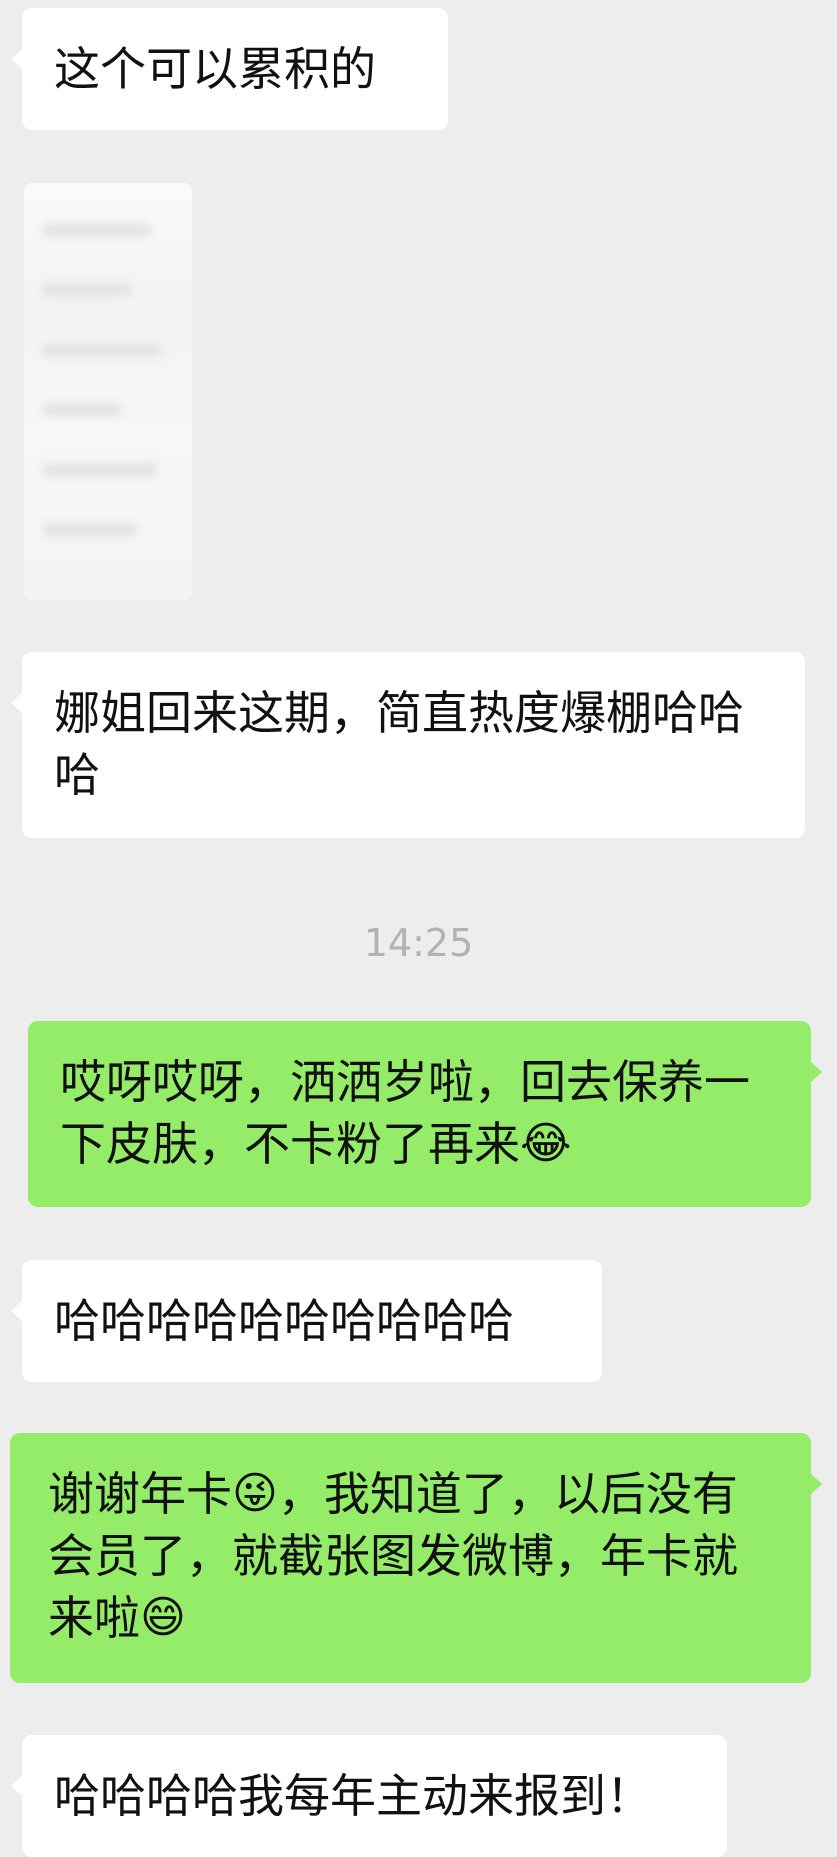 This screenshot has height=1857, width=837. What do you see at coordinates (416, 1558) in the screenshot?
I see `outgoing-message-bubble: 谢谢年卡😜，我知道了，以后没有会员了，就截张图发微博，年卡就来啦😄` at bounding box center [416, 1558].